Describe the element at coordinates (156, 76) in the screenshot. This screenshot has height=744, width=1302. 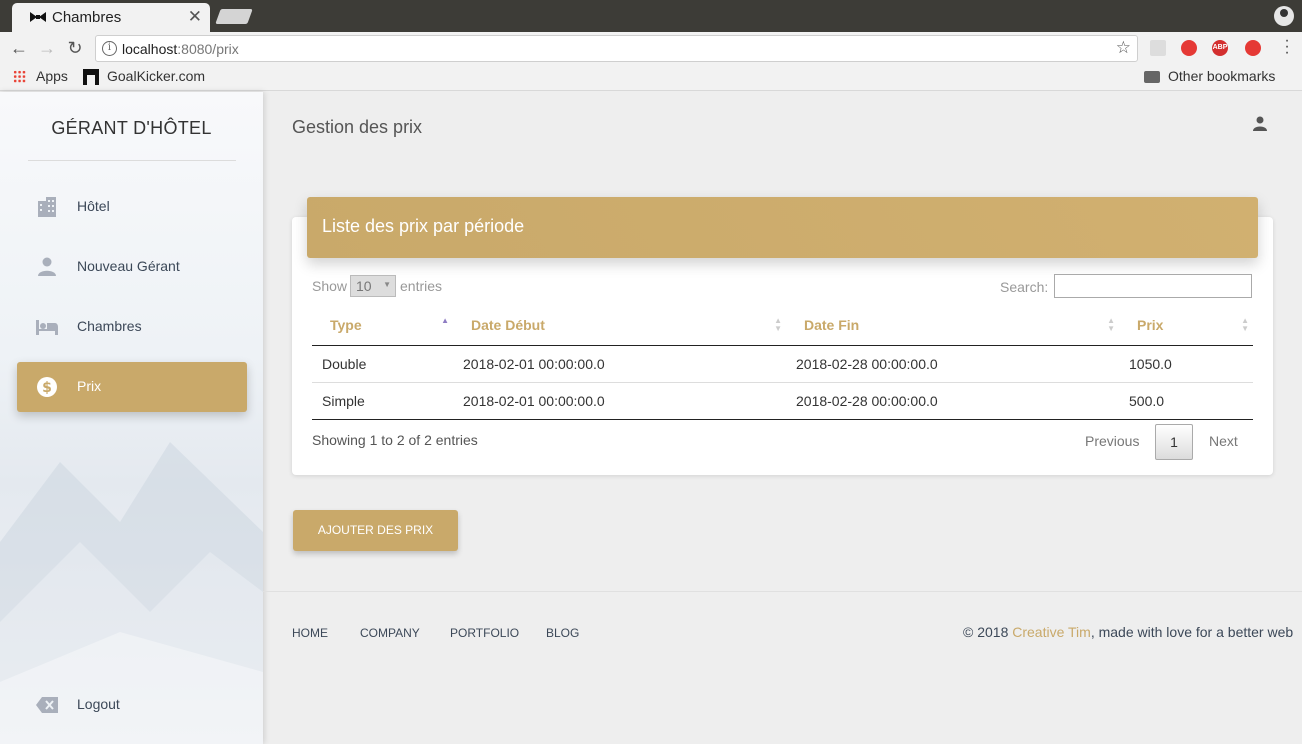
I see `bookmark-goalkicker: GoalKicker.com` at that location.